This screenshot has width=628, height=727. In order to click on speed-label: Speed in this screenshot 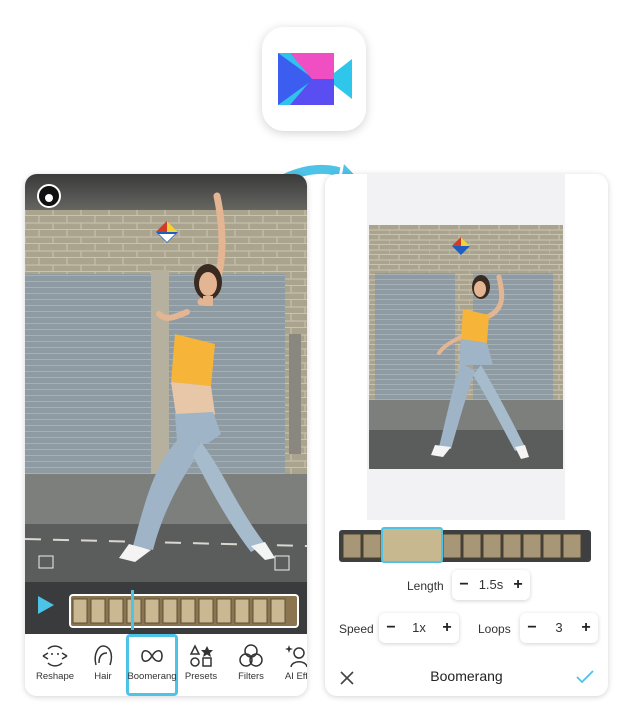, I will do `click(356, 629)`.